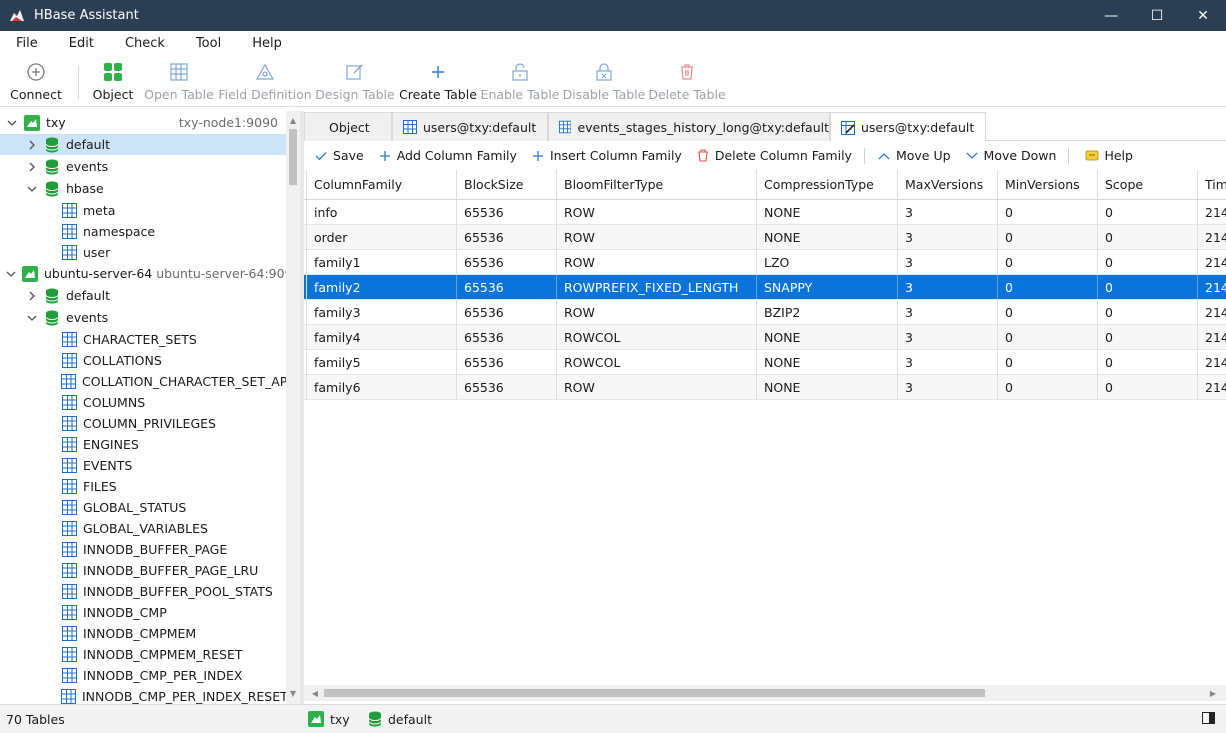 Image resolution: width=1226 pixels, height=733 pixels. I want to click on tab-events-stages: events_stages_history_long@txy:default, so click(689, 126).